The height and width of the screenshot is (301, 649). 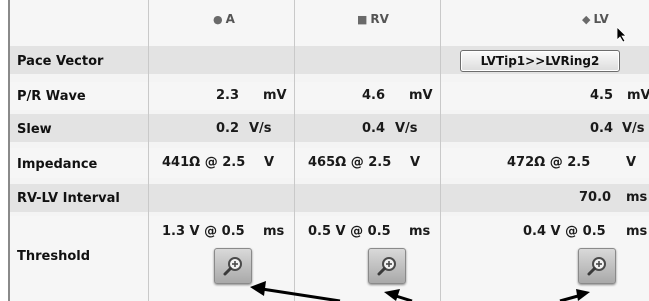 What do you see at coordinates (622, 35) in the screenshot?
I see `mouse-pointer-icon` at bounding box center [622, 35].